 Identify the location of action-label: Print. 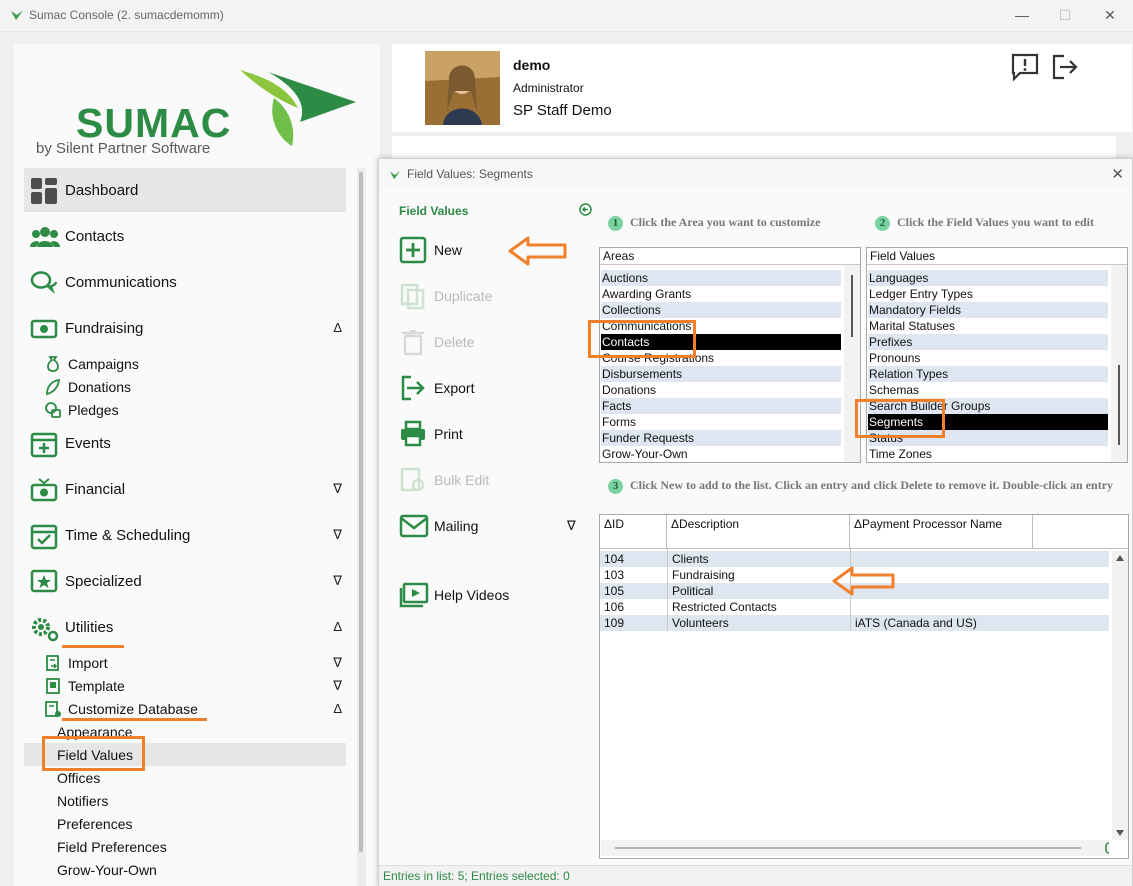
(448, 434).